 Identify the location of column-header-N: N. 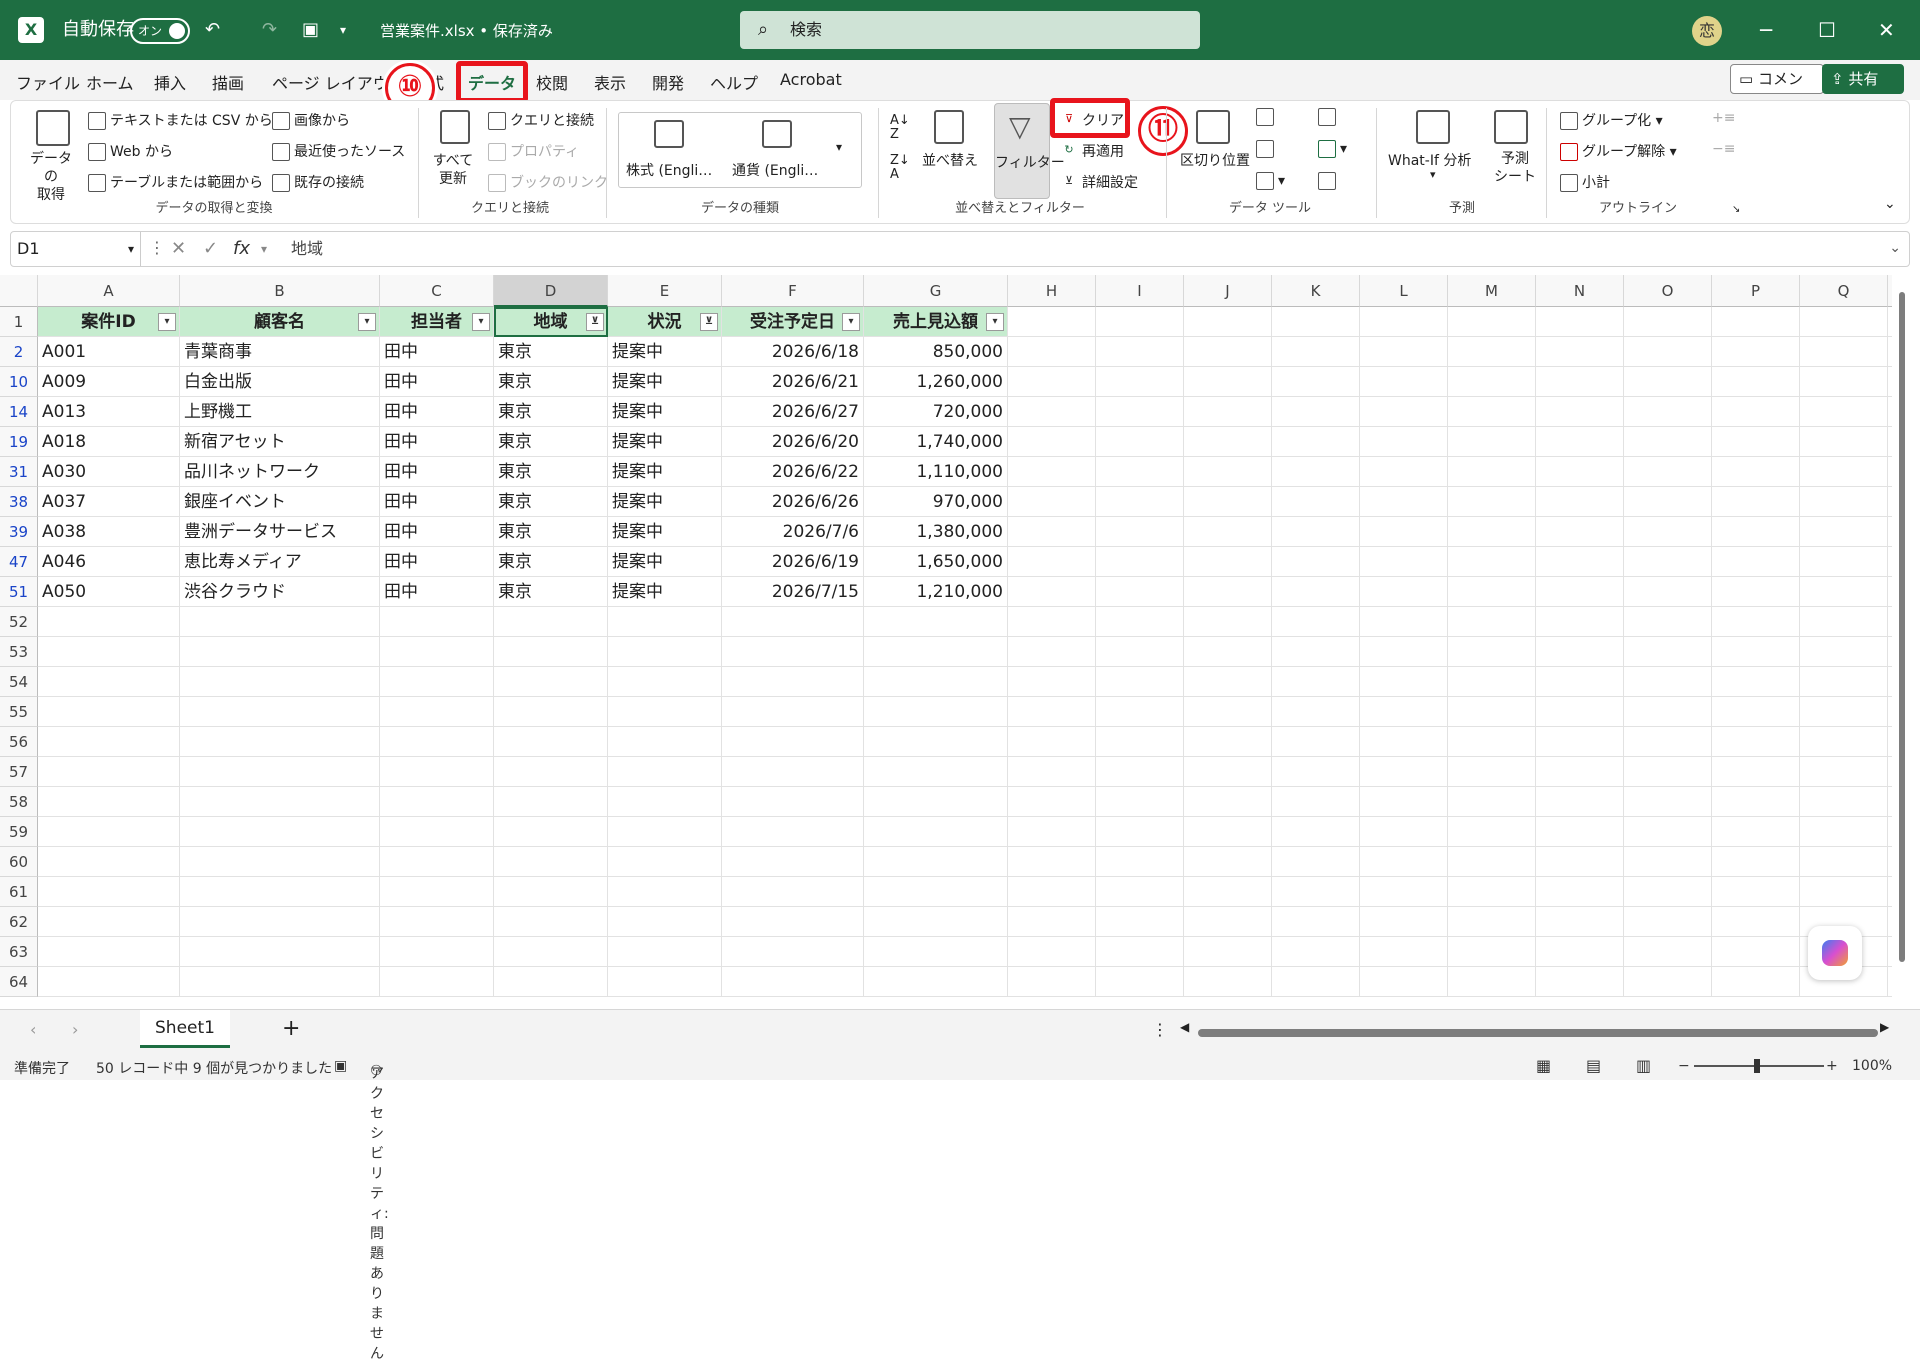
(1580, 291).